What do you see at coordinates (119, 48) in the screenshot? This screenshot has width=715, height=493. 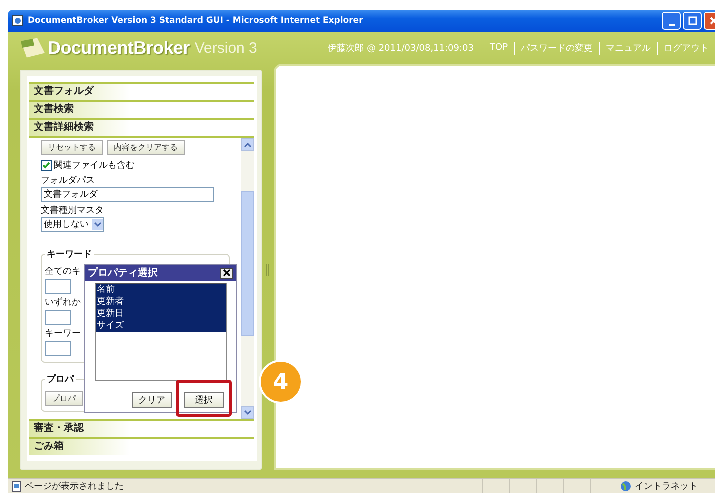 I see `logo-name: DocumentBroker` at bounding box center [119, 48].